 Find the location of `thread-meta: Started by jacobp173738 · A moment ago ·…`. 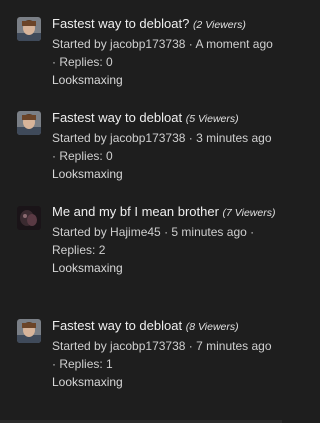

thread-meta: Started by jacobp173738 · A moment ago ·… is located at coordinates (162, 53).